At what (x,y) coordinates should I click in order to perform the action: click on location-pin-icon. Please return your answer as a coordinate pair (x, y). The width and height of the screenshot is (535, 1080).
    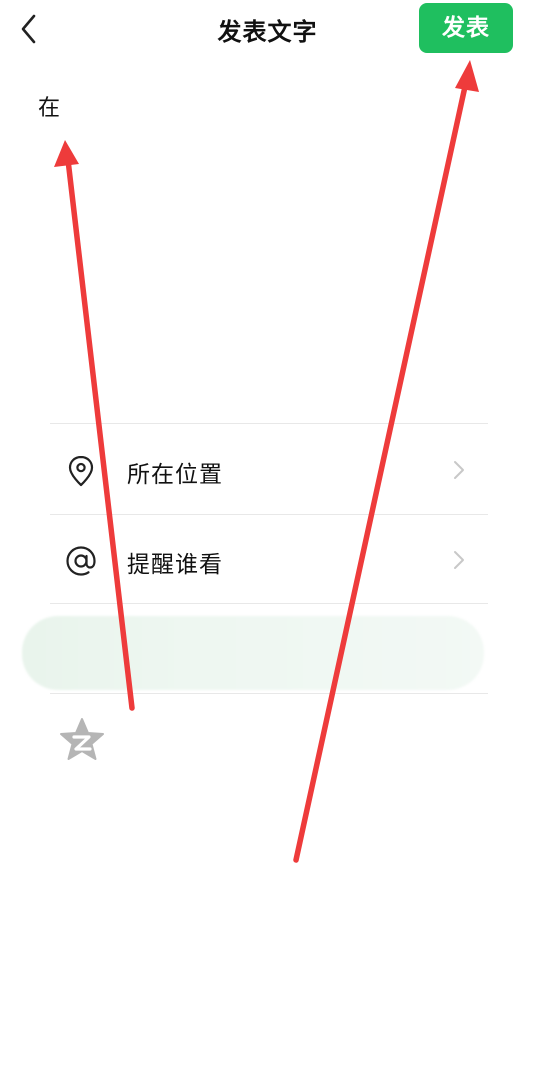
    Looking at the image, I should click on (81, 471).